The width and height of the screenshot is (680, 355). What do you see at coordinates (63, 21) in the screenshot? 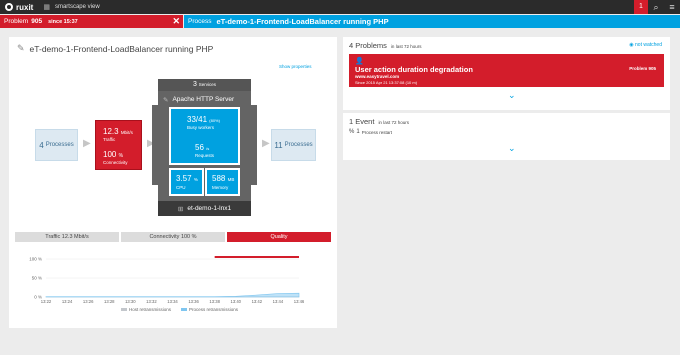
I see `problem-since: since 15:37` at bounding box center [63, 21].